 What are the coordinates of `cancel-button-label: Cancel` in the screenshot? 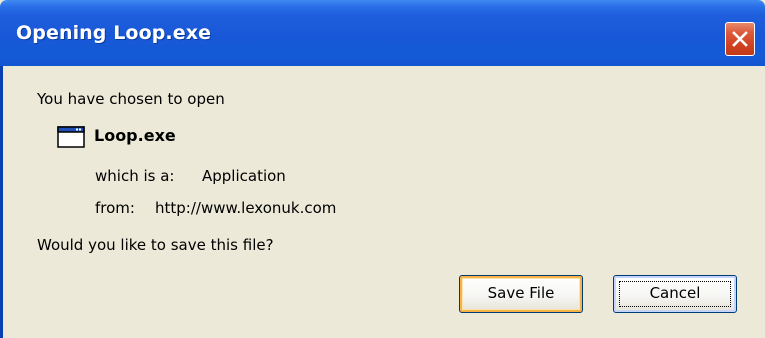 It's located at (675, 293).